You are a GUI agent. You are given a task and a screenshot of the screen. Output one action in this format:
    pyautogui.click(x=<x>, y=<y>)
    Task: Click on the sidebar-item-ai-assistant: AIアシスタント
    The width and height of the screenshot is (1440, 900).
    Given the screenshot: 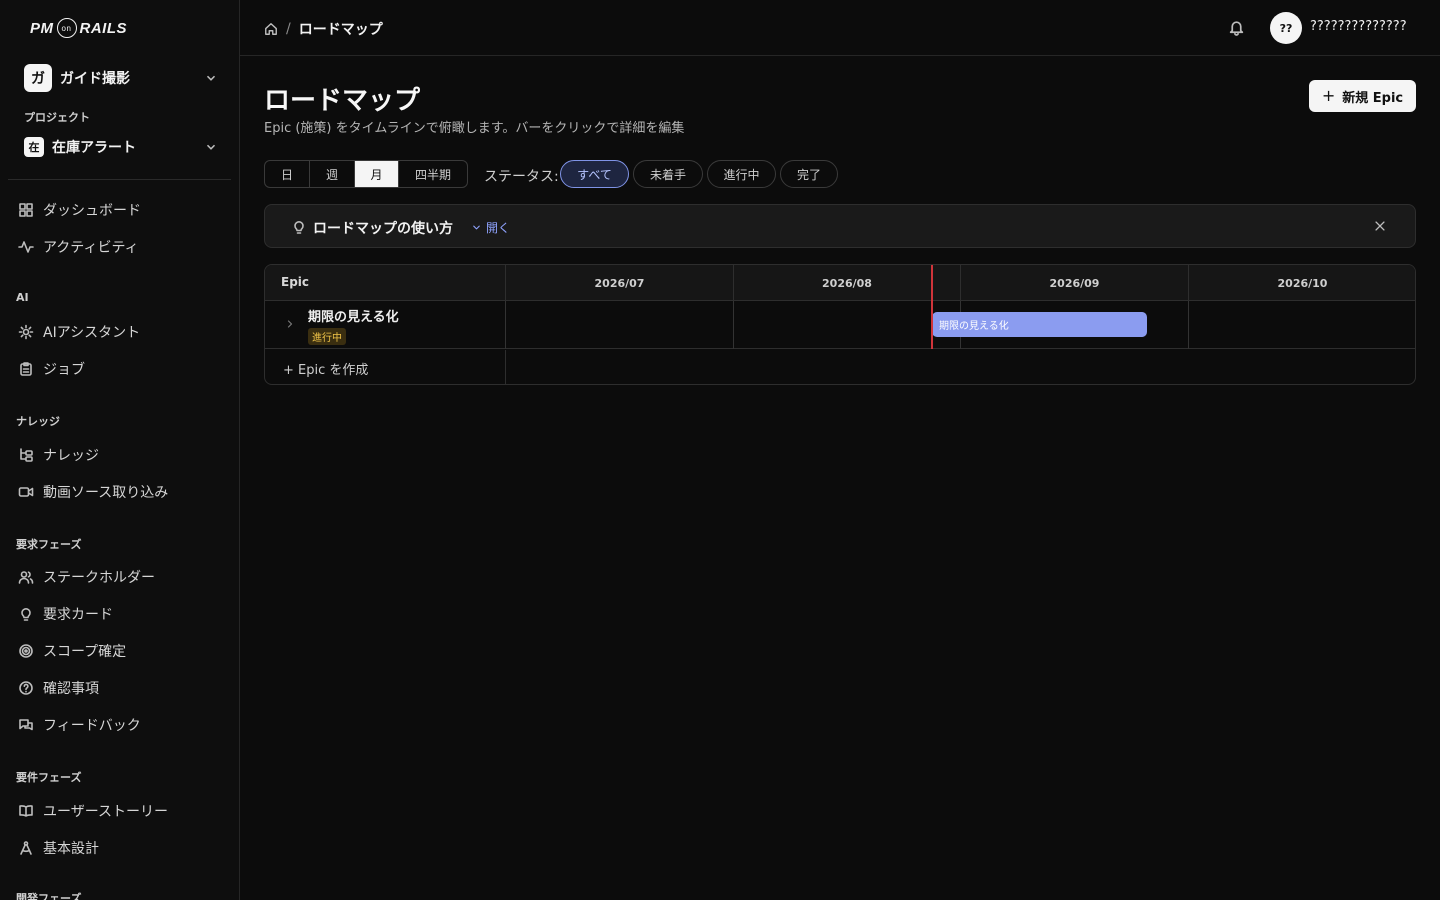 What is the action you would take?
    pyautogui.click(x=79, y=332)
    